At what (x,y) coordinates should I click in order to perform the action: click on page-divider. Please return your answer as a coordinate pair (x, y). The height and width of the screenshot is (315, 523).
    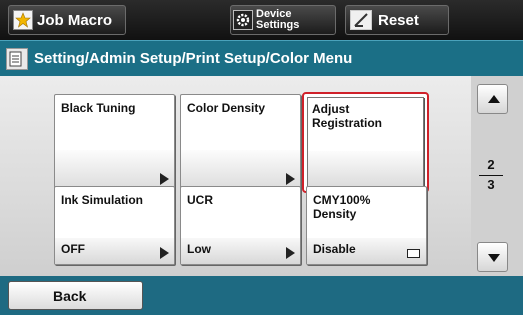
    Looking at the image, I should click on (491, 175).